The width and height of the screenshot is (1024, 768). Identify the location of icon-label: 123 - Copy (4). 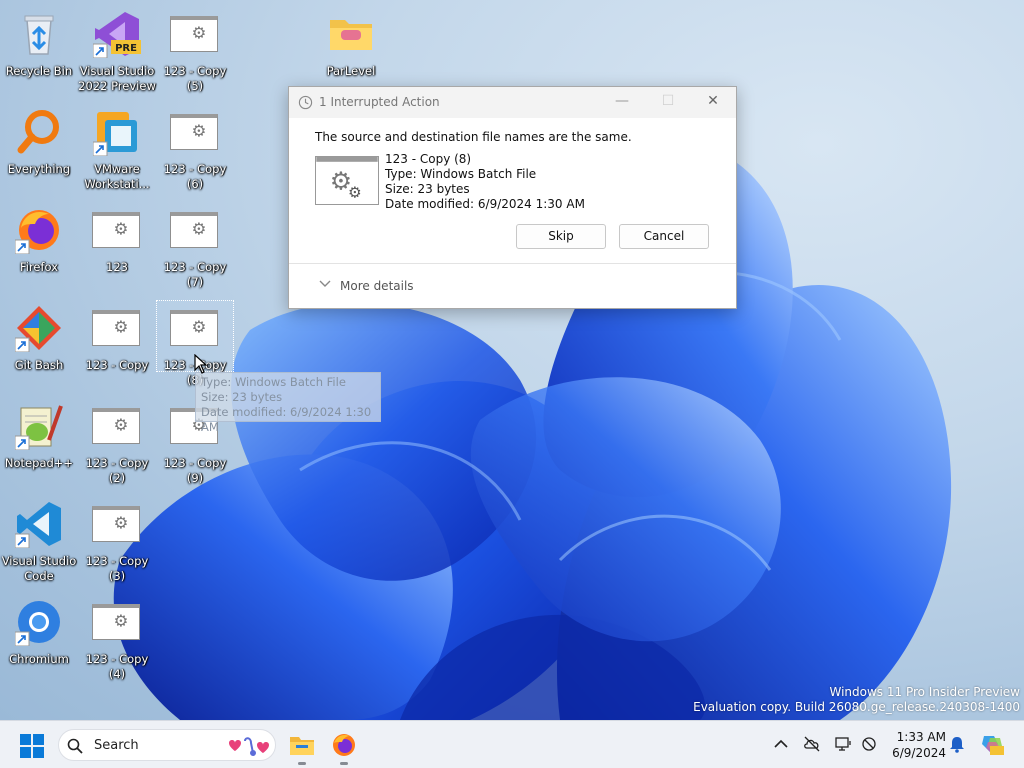
(117, 666).